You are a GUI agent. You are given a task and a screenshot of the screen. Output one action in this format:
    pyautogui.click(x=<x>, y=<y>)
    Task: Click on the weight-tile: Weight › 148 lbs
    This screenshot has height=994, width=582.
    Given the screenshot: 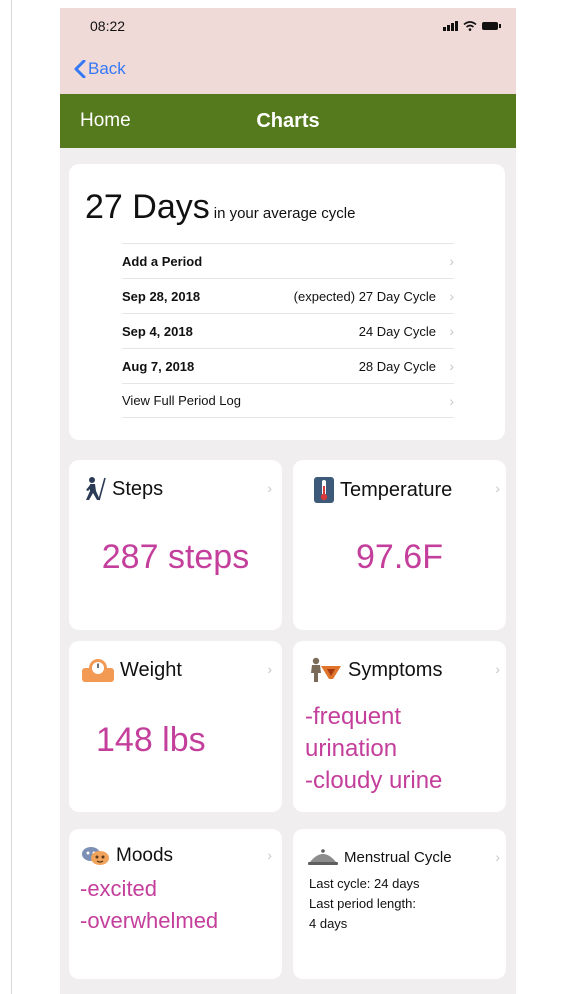 What is the action you would take?
    pyautogui.click(x=175, y=726)
    